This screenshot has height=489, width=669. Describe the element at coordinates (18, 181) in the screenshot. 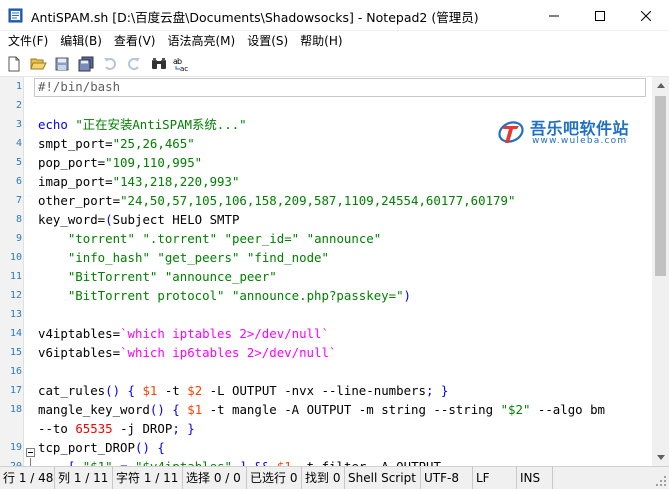

I see `line-number: 6` at that location.